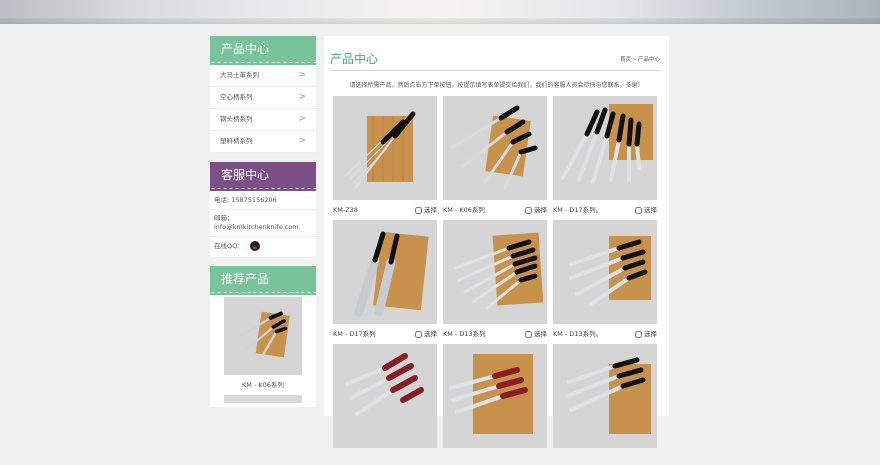 The width and height of the screenshot is (880, 465). What do you see at coordinates (263, 120) in the screenshot?
I see `category-item-steel-head: 钢头柄系列 >` at bounding box center [263, 120].